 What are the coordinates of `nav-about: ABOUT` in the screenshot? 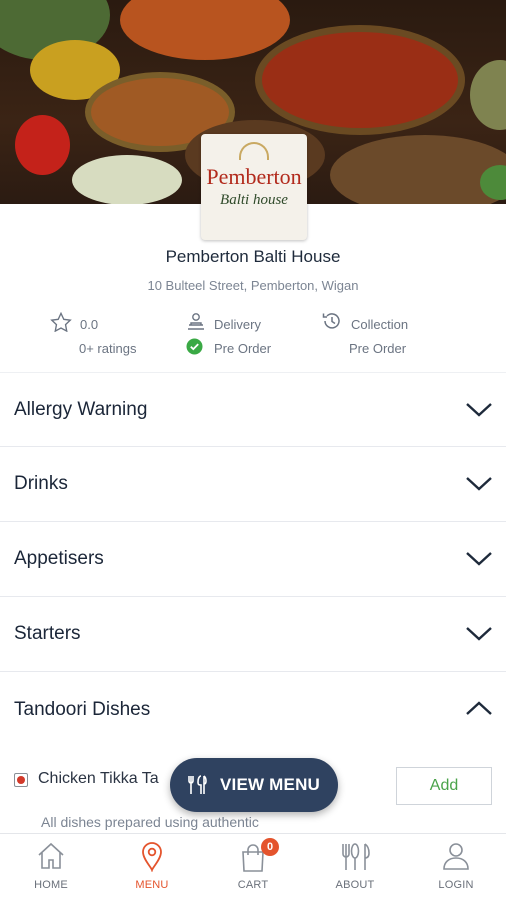 It's located at (355, 867).